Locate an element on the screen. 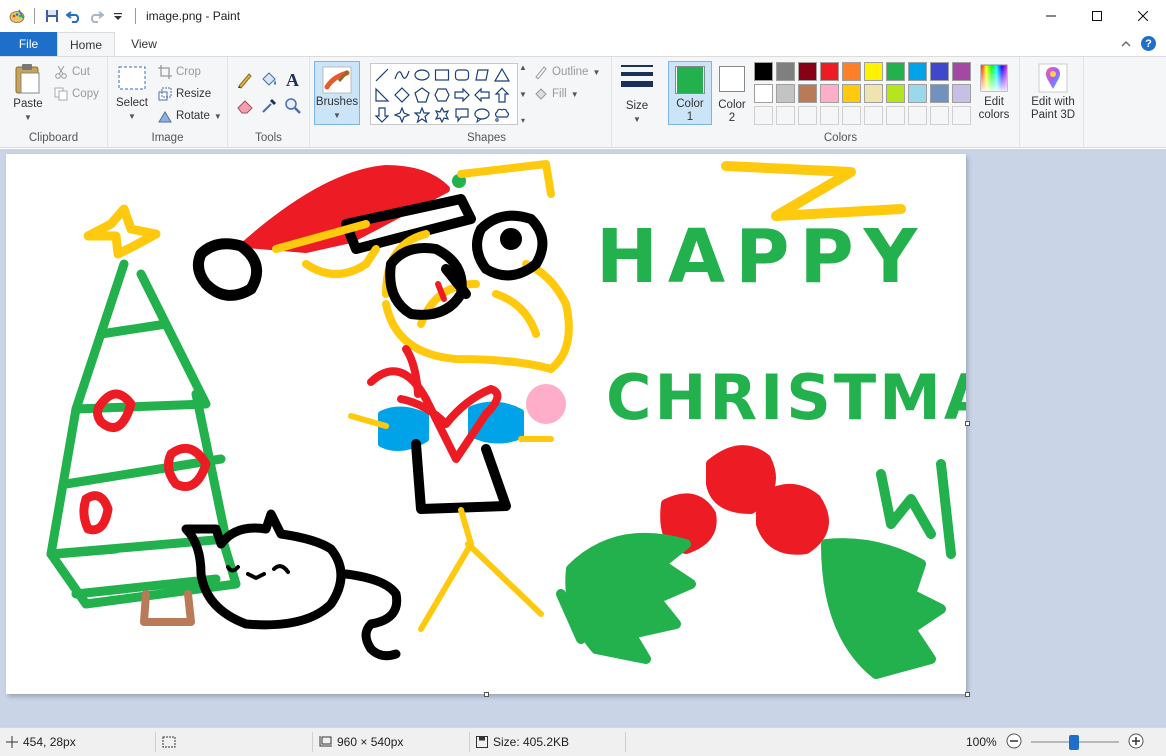 The image size is (1166, 756). tab-home: Home is located at coordinates (86, 44).